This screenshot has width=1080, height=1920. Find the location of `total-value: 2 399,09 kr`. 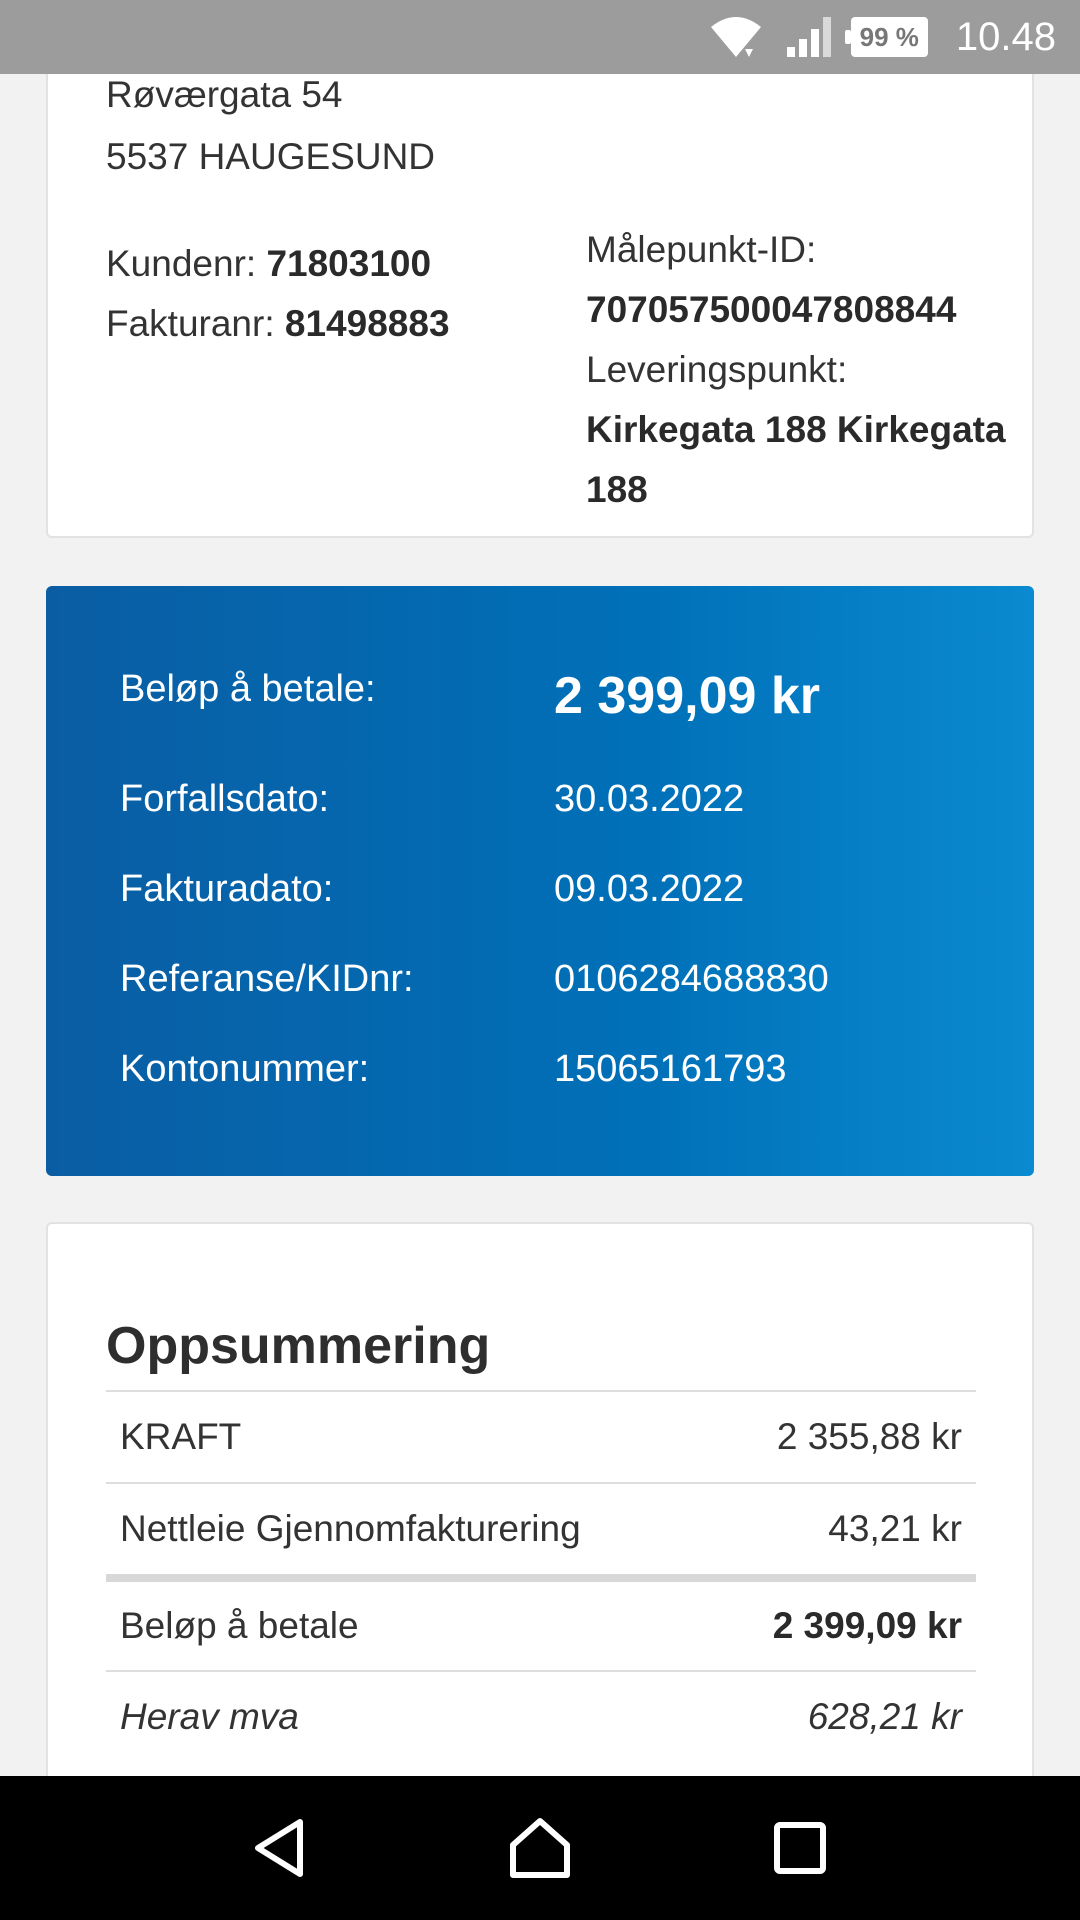

total-value: 2 399,09 kr is located at coordinates (867, 1625).